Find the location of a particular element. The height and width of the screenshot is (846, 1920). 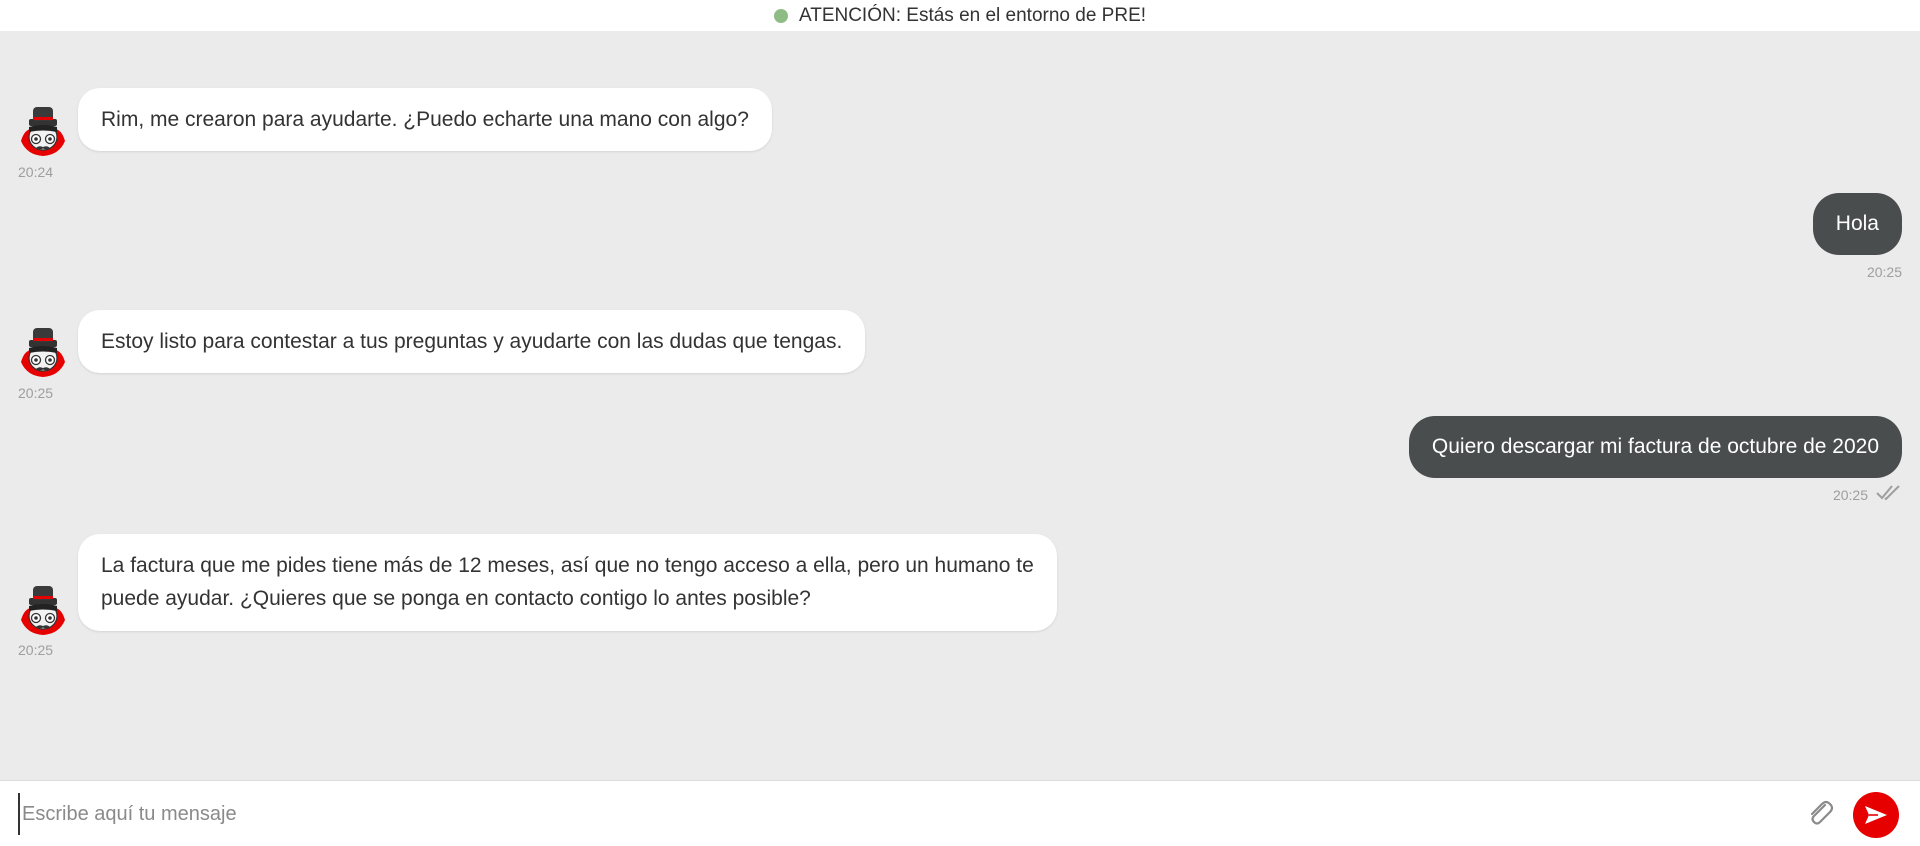

double-check-icon is located at coordinates (1888, 493).